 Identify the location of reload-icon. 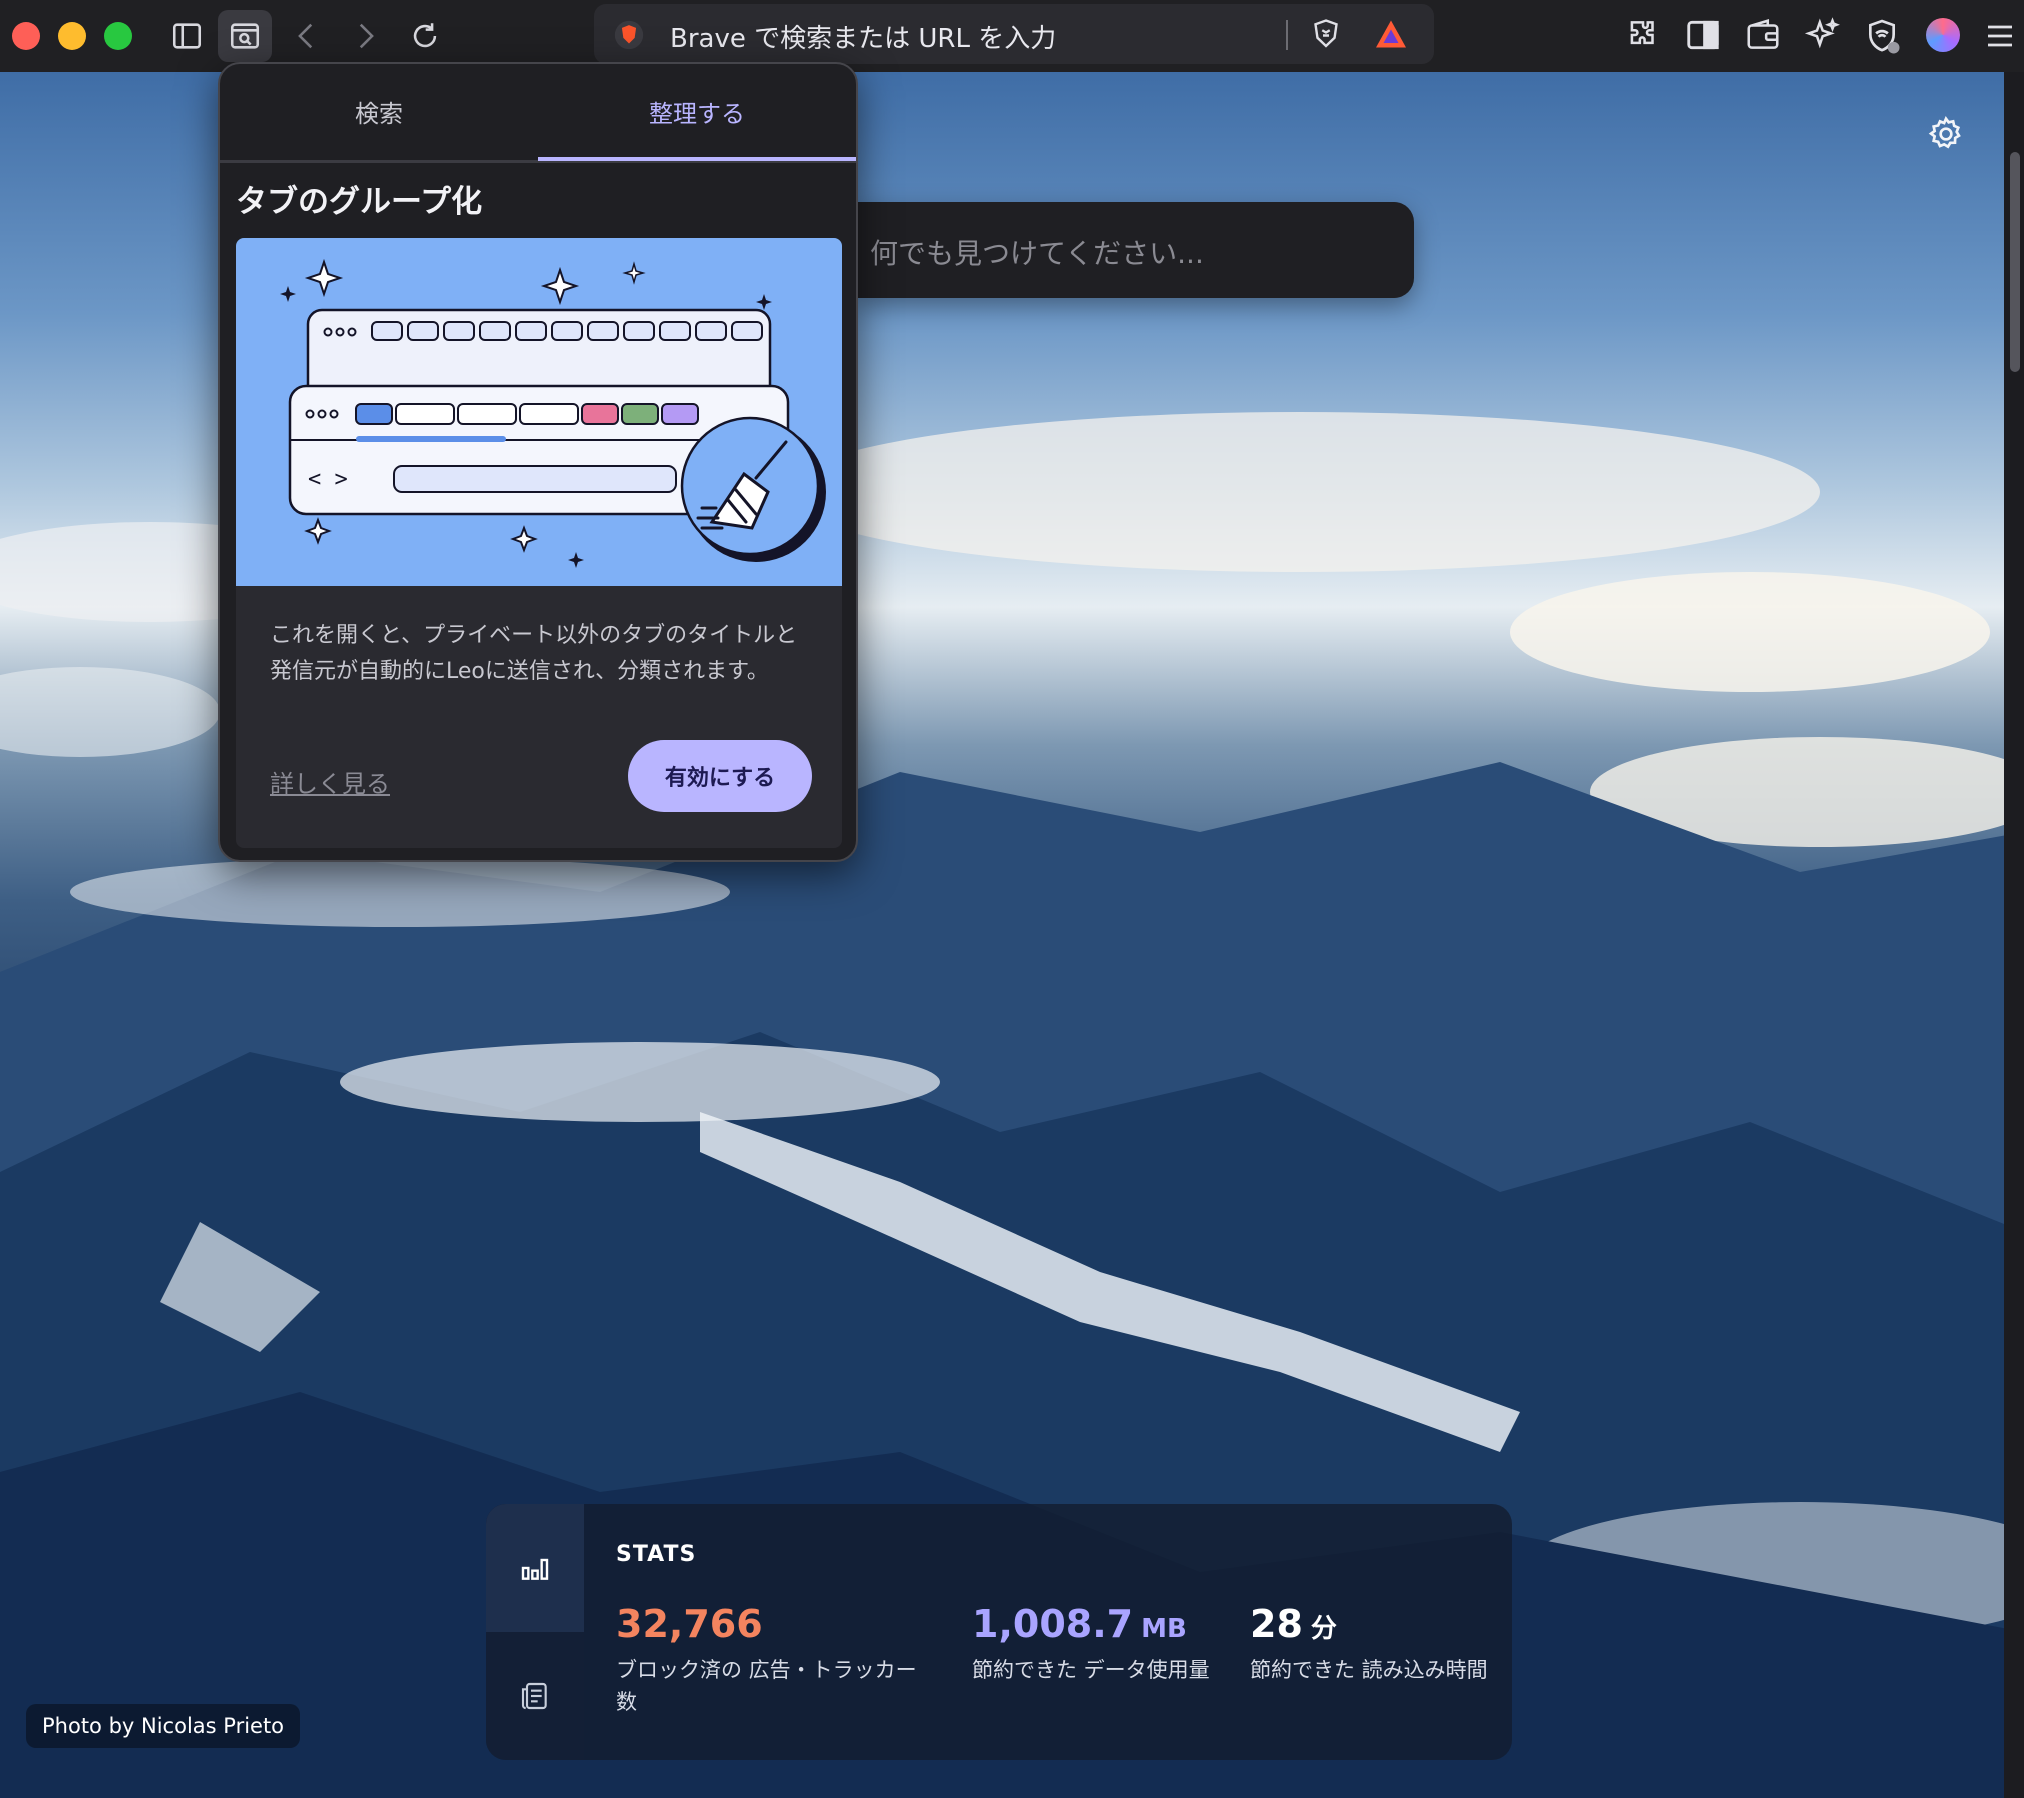
(425, 35).